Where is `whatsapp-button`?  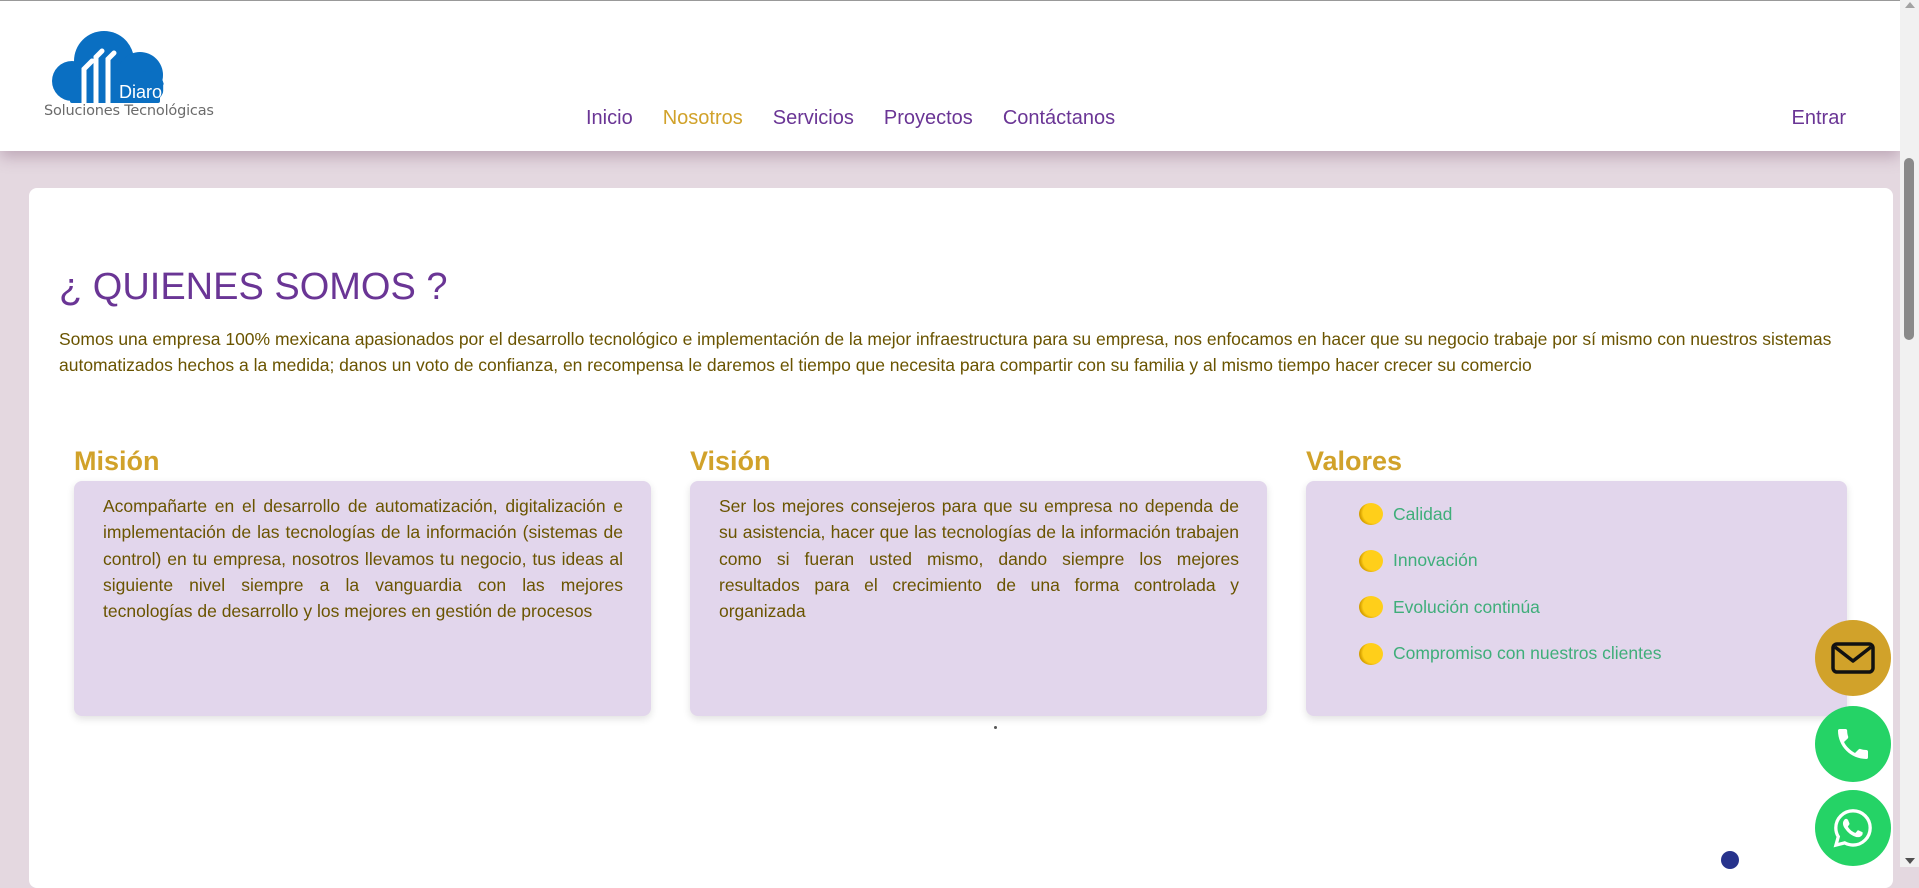 whatsapp-button is located at coordinates (1853, 828).